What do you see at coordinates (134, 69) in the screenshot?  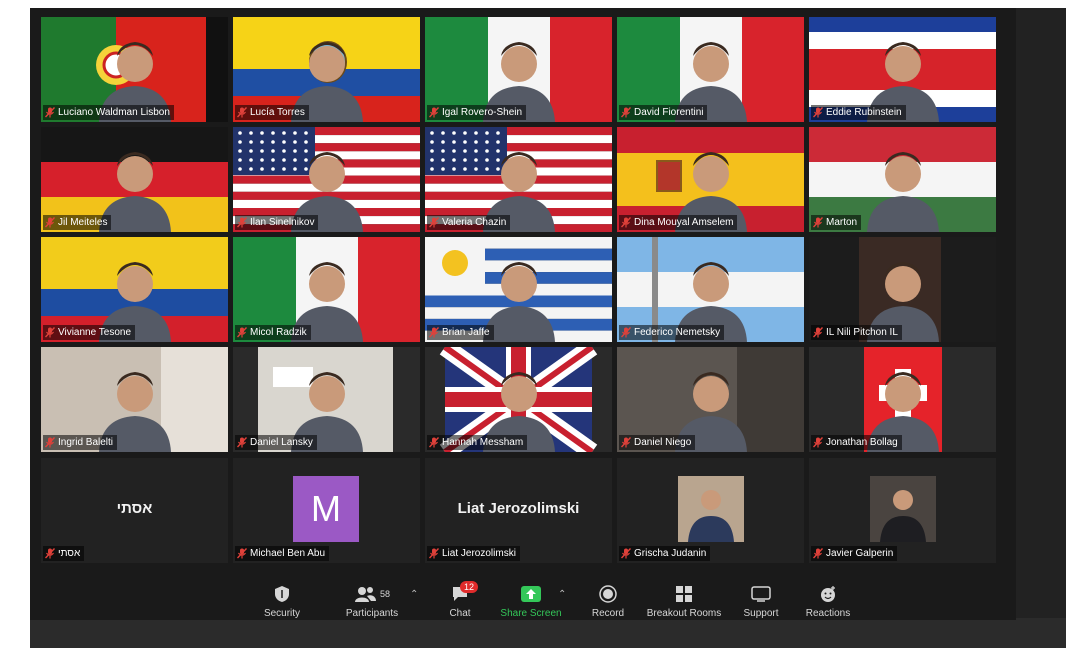 I see `participant-tile: Luciano Waldman Lisbon` at bounding box center [134, 69].